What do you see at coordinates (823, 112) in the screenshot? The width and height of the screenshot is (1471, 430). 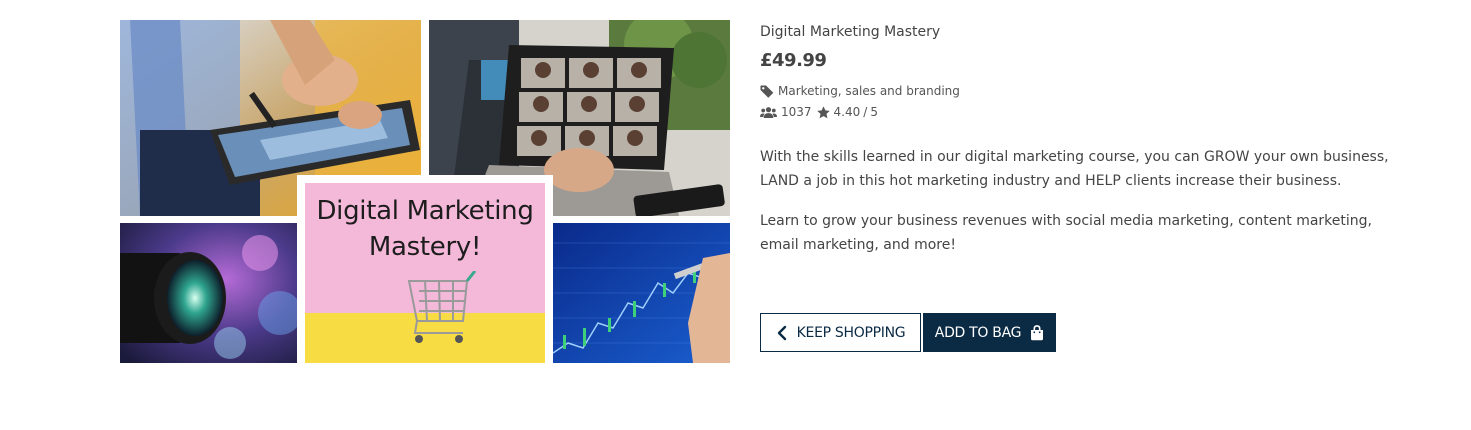 I see `star-icon` at bounding box center [823, 112].